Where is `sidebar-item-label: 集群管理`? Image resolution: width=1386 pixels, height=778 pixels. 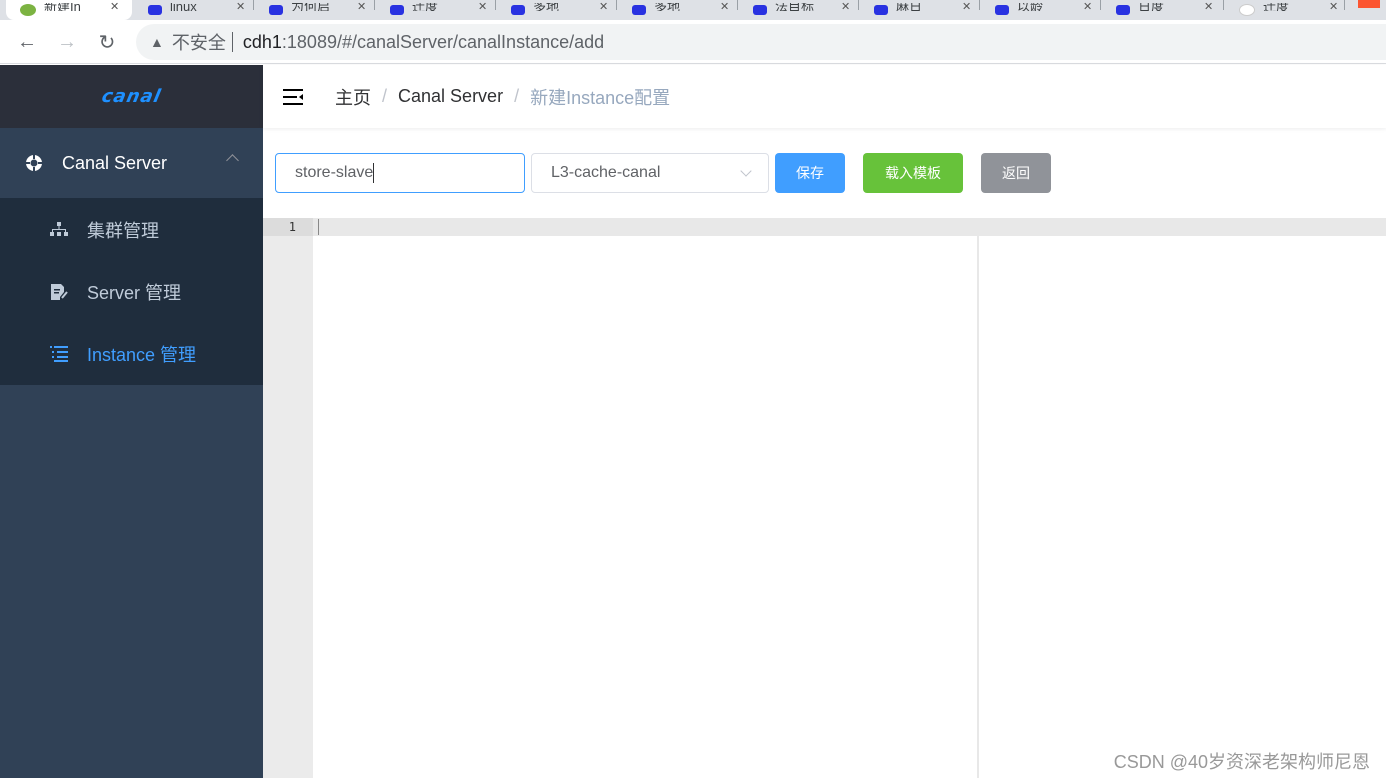
sidebar-item-label: 集群管理 is located at coordinates (123, 230).